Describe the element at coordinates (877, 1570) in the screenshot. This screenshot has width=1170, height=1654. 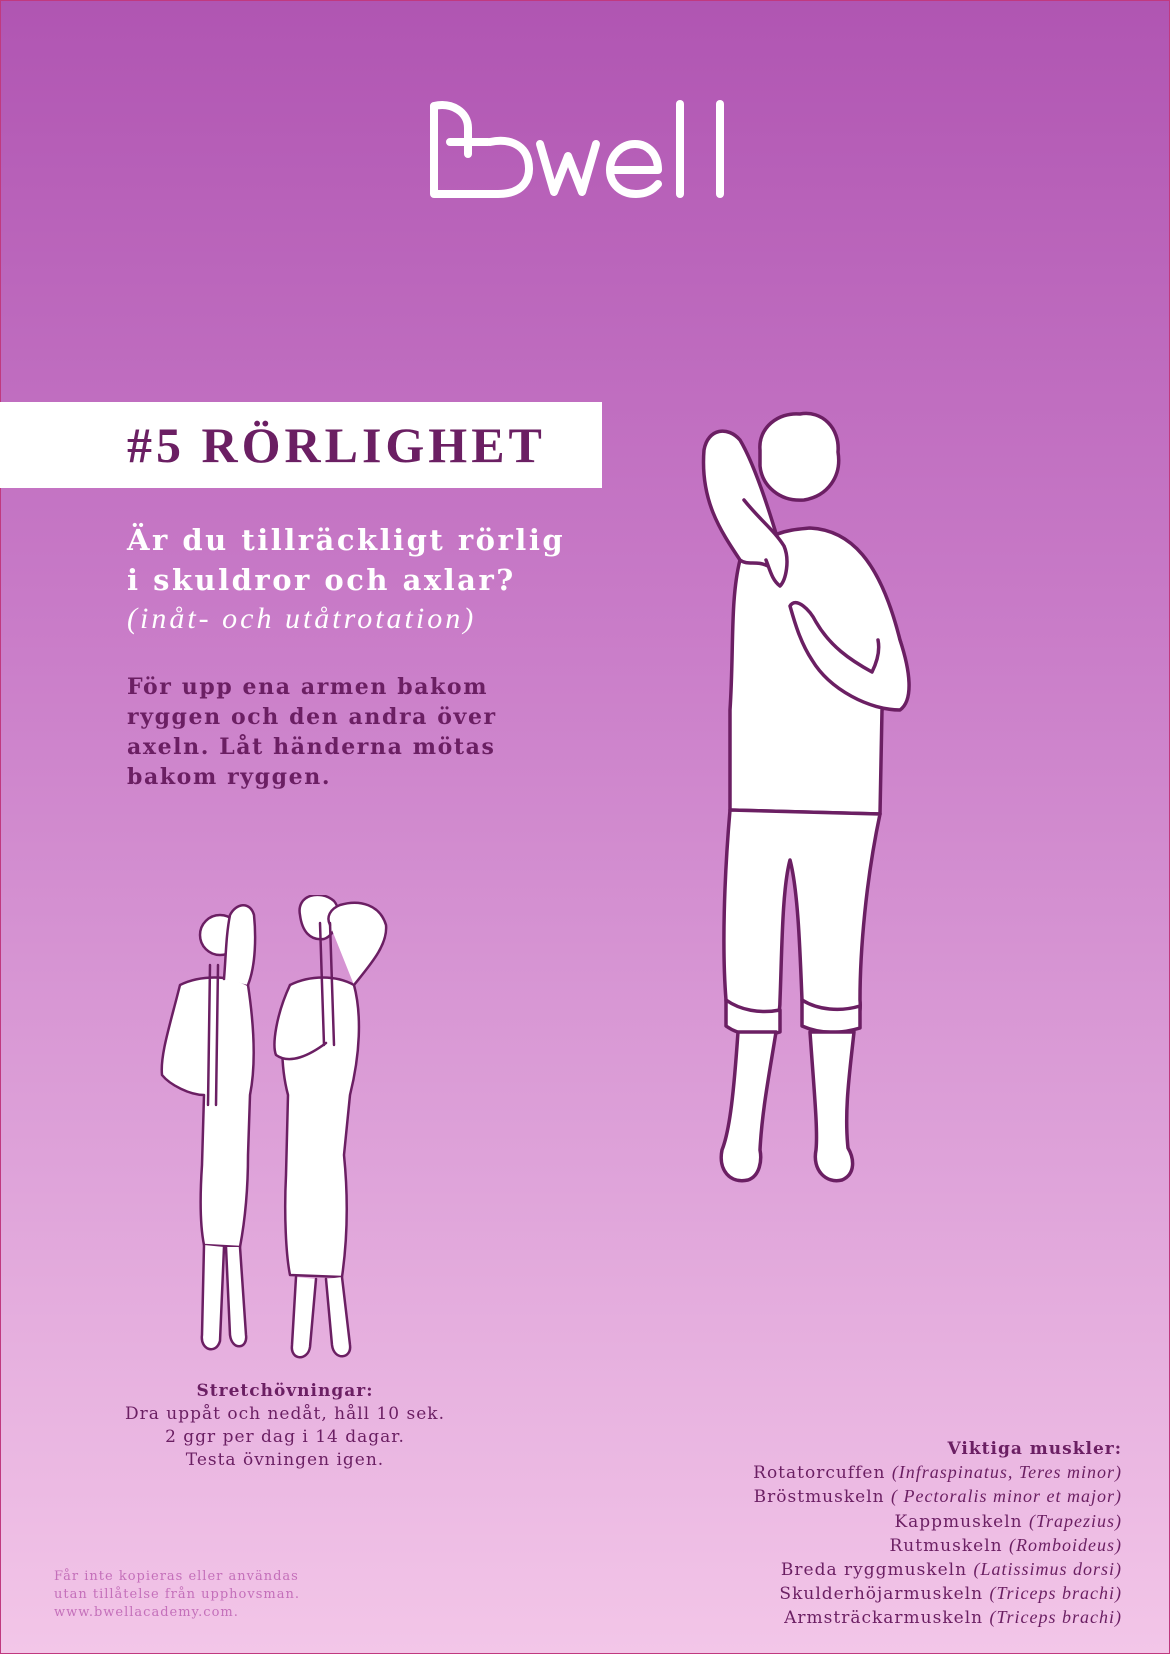
I see `muscle-name: Breda ryggmuskeln` at that location.